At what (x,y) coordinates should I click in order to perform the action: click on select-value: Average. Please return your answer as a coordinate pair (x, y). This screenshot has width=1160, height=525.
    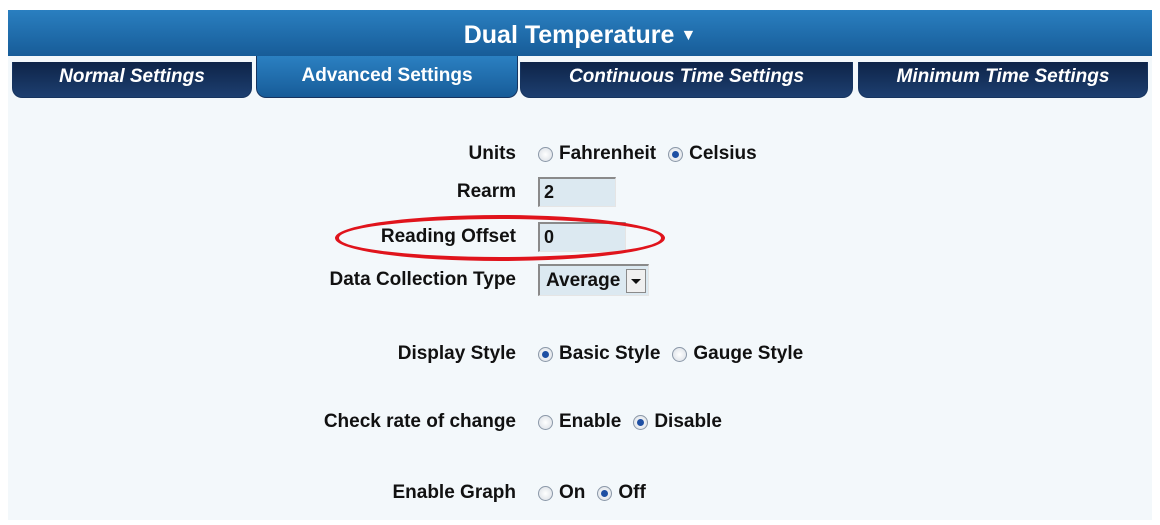
    Looking at the image, I should click on (583, 280).